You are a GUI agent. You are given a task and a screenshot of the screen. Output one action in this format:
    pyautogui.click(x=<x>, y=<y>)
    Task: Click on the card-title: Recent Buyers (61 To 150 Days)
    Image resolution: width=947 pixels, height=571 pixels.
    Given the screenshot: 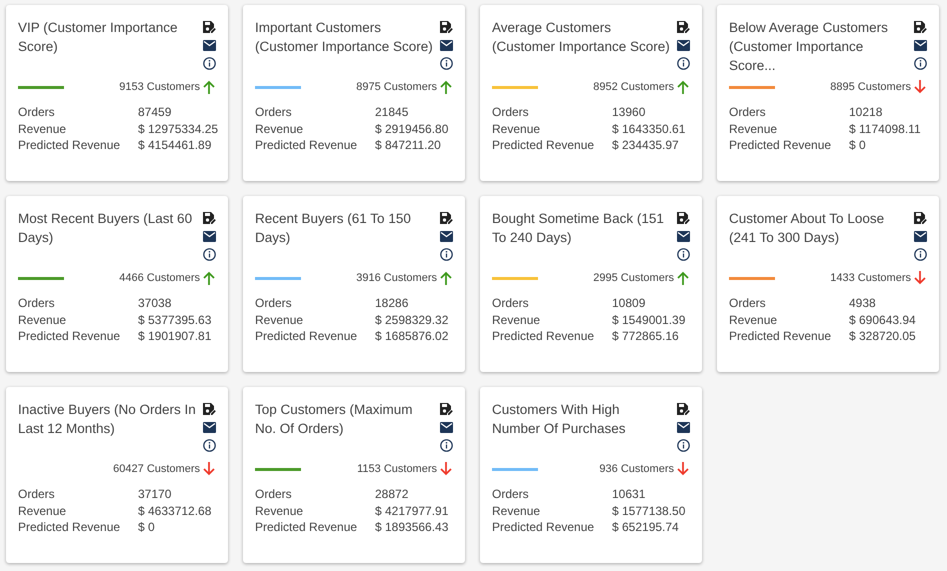 What is the action you would take?
    pyautogui.click(x=333, y=228)
    